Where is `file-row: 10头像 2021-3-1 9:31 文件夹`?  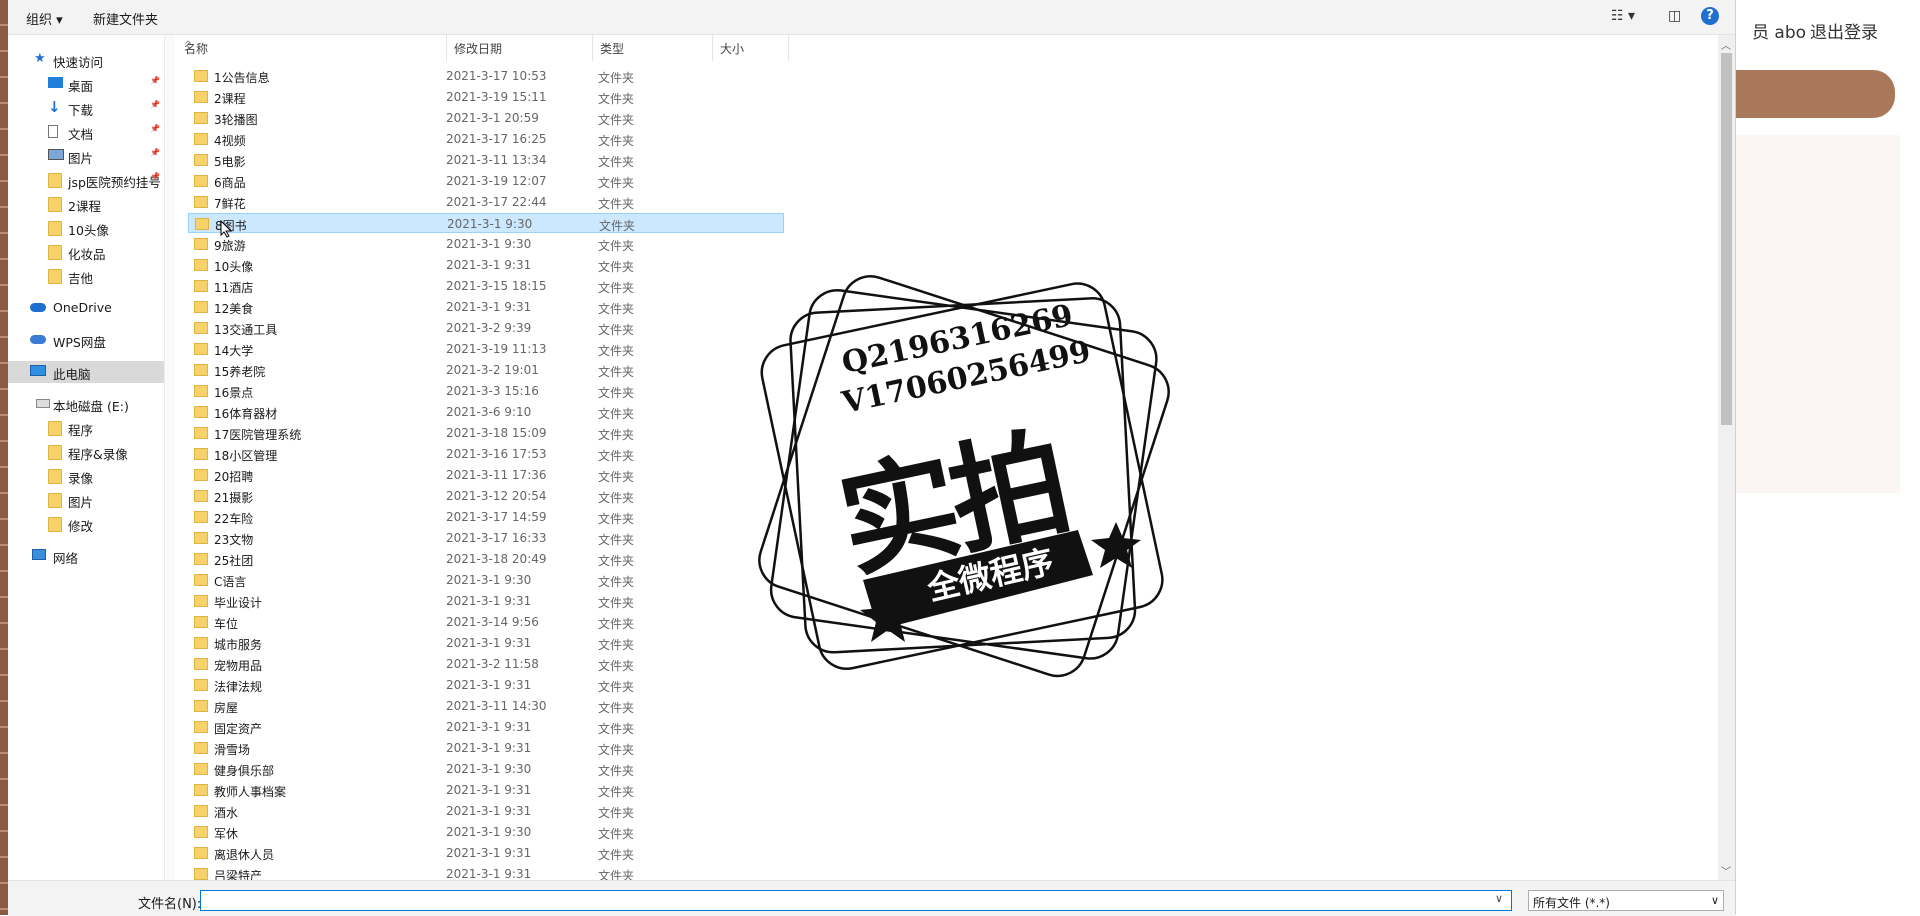
file-row: 10头像 2021-3-1 9:31 文件夹 is located at coordinates (486, 265).